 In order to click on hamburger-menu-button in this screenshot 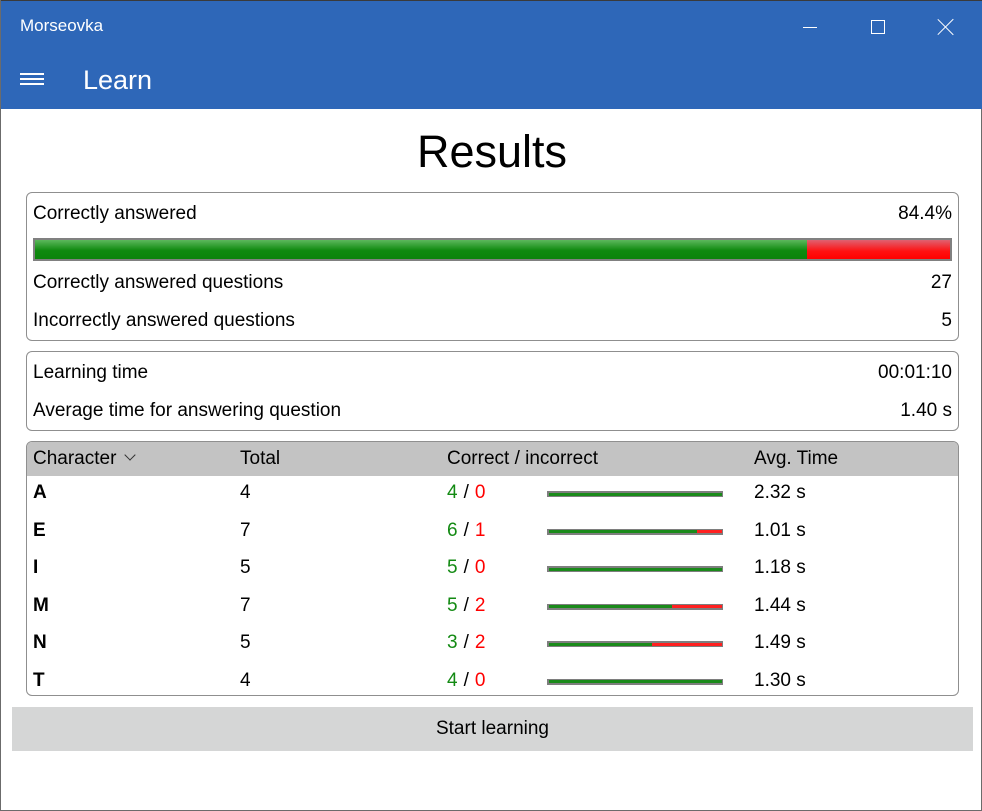, I will do `click(33, 80)`.